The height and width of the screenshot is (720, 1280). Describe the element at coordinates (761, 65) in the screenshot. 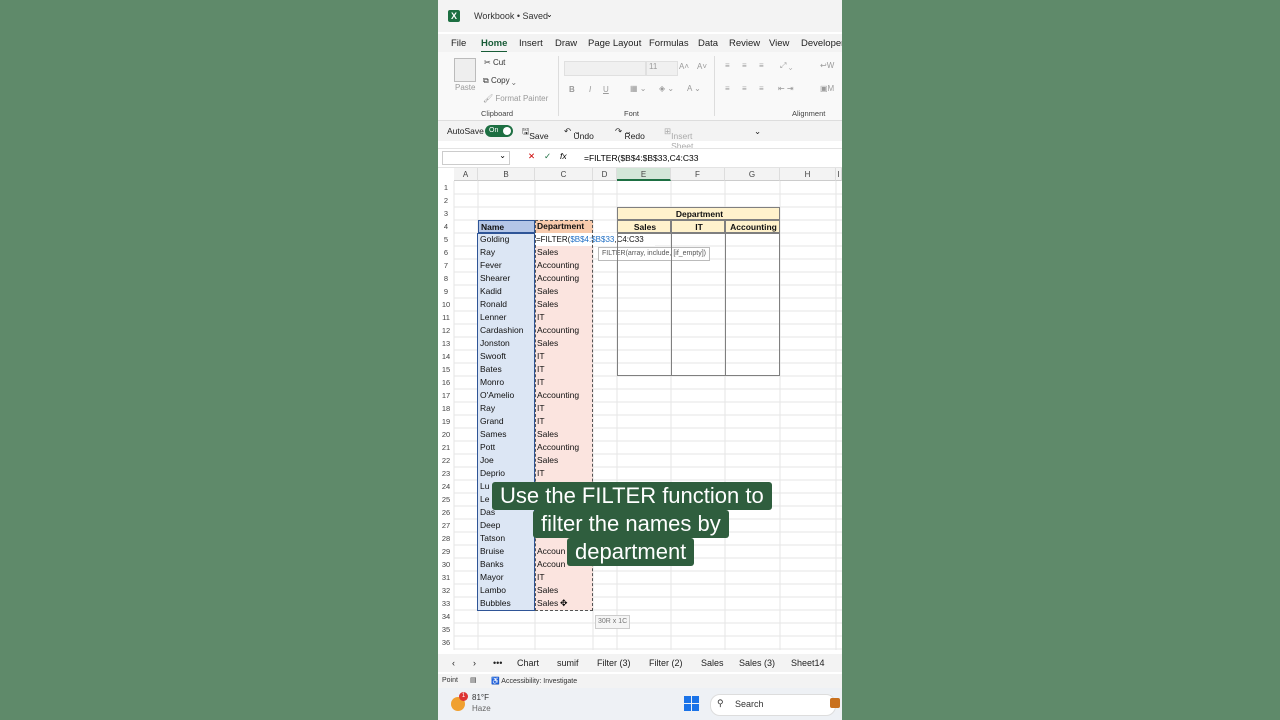

I see `align-bottom-icon: ≡` at that location.